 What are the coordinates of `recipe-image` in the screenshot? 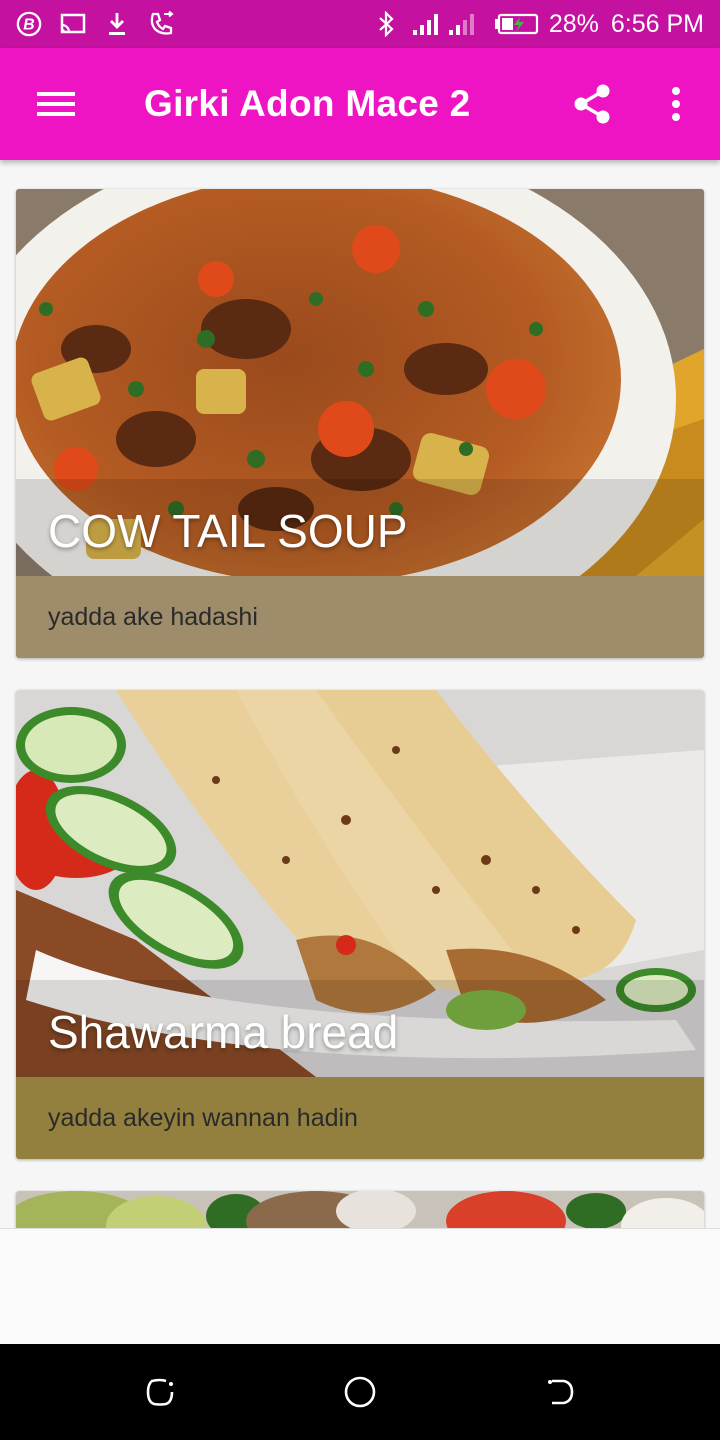 It's located at (360, 1209).